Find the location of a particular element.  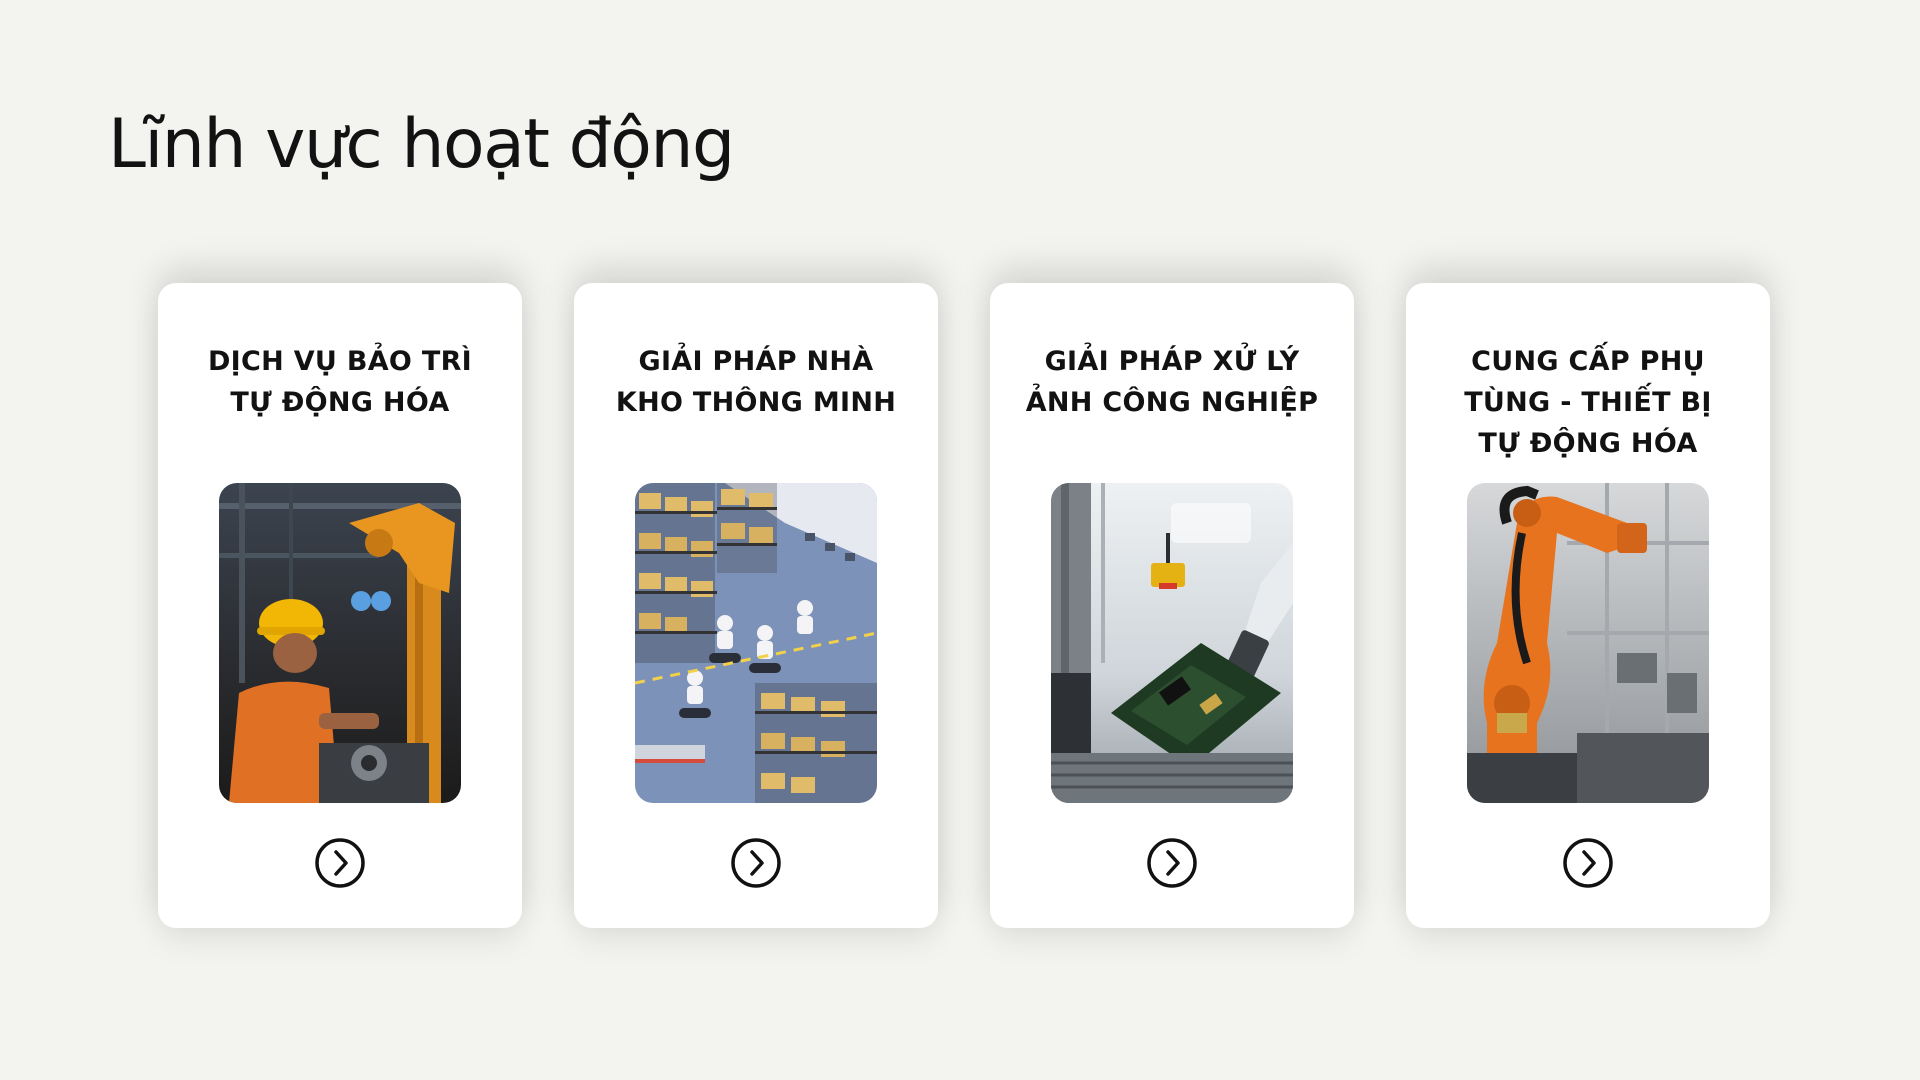

smart-warehouse-image is located at coordinates (756, 643).